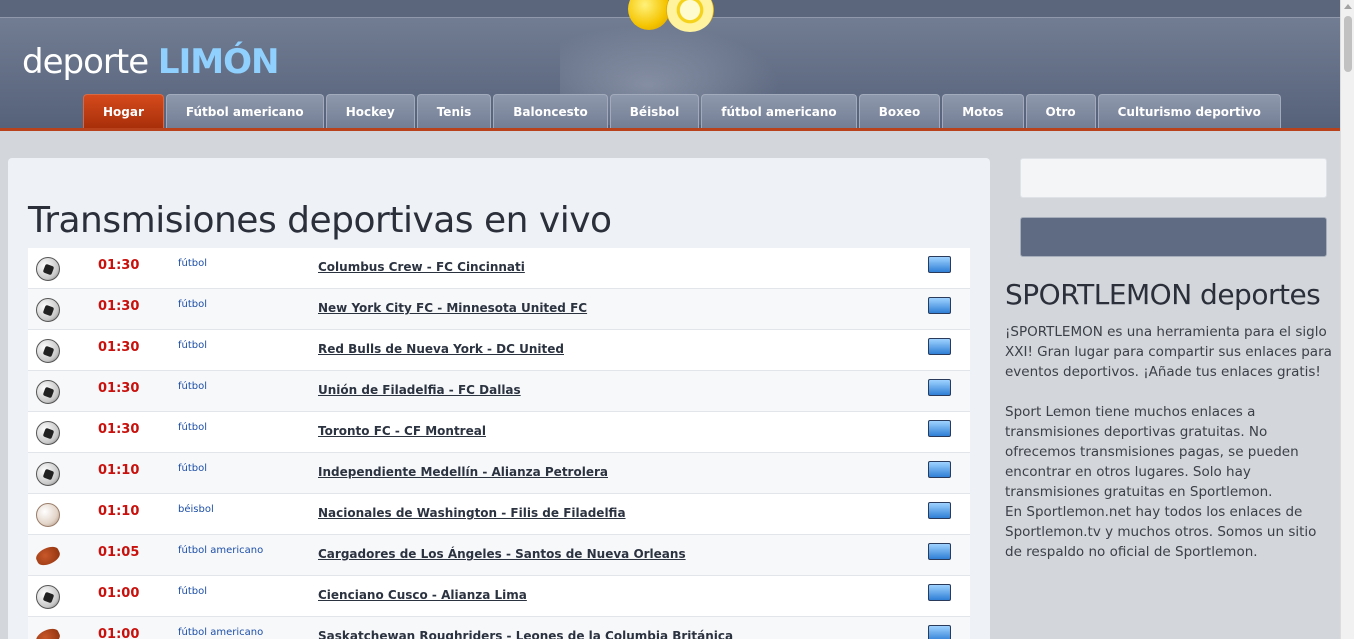 Image resolution: width=1354 pixels, height=639 pixels. What do you see at coordinates (218, 62) in the screenshot?
I see `logo-accent-text: LIMÓN` at bounding box center [218, 62].